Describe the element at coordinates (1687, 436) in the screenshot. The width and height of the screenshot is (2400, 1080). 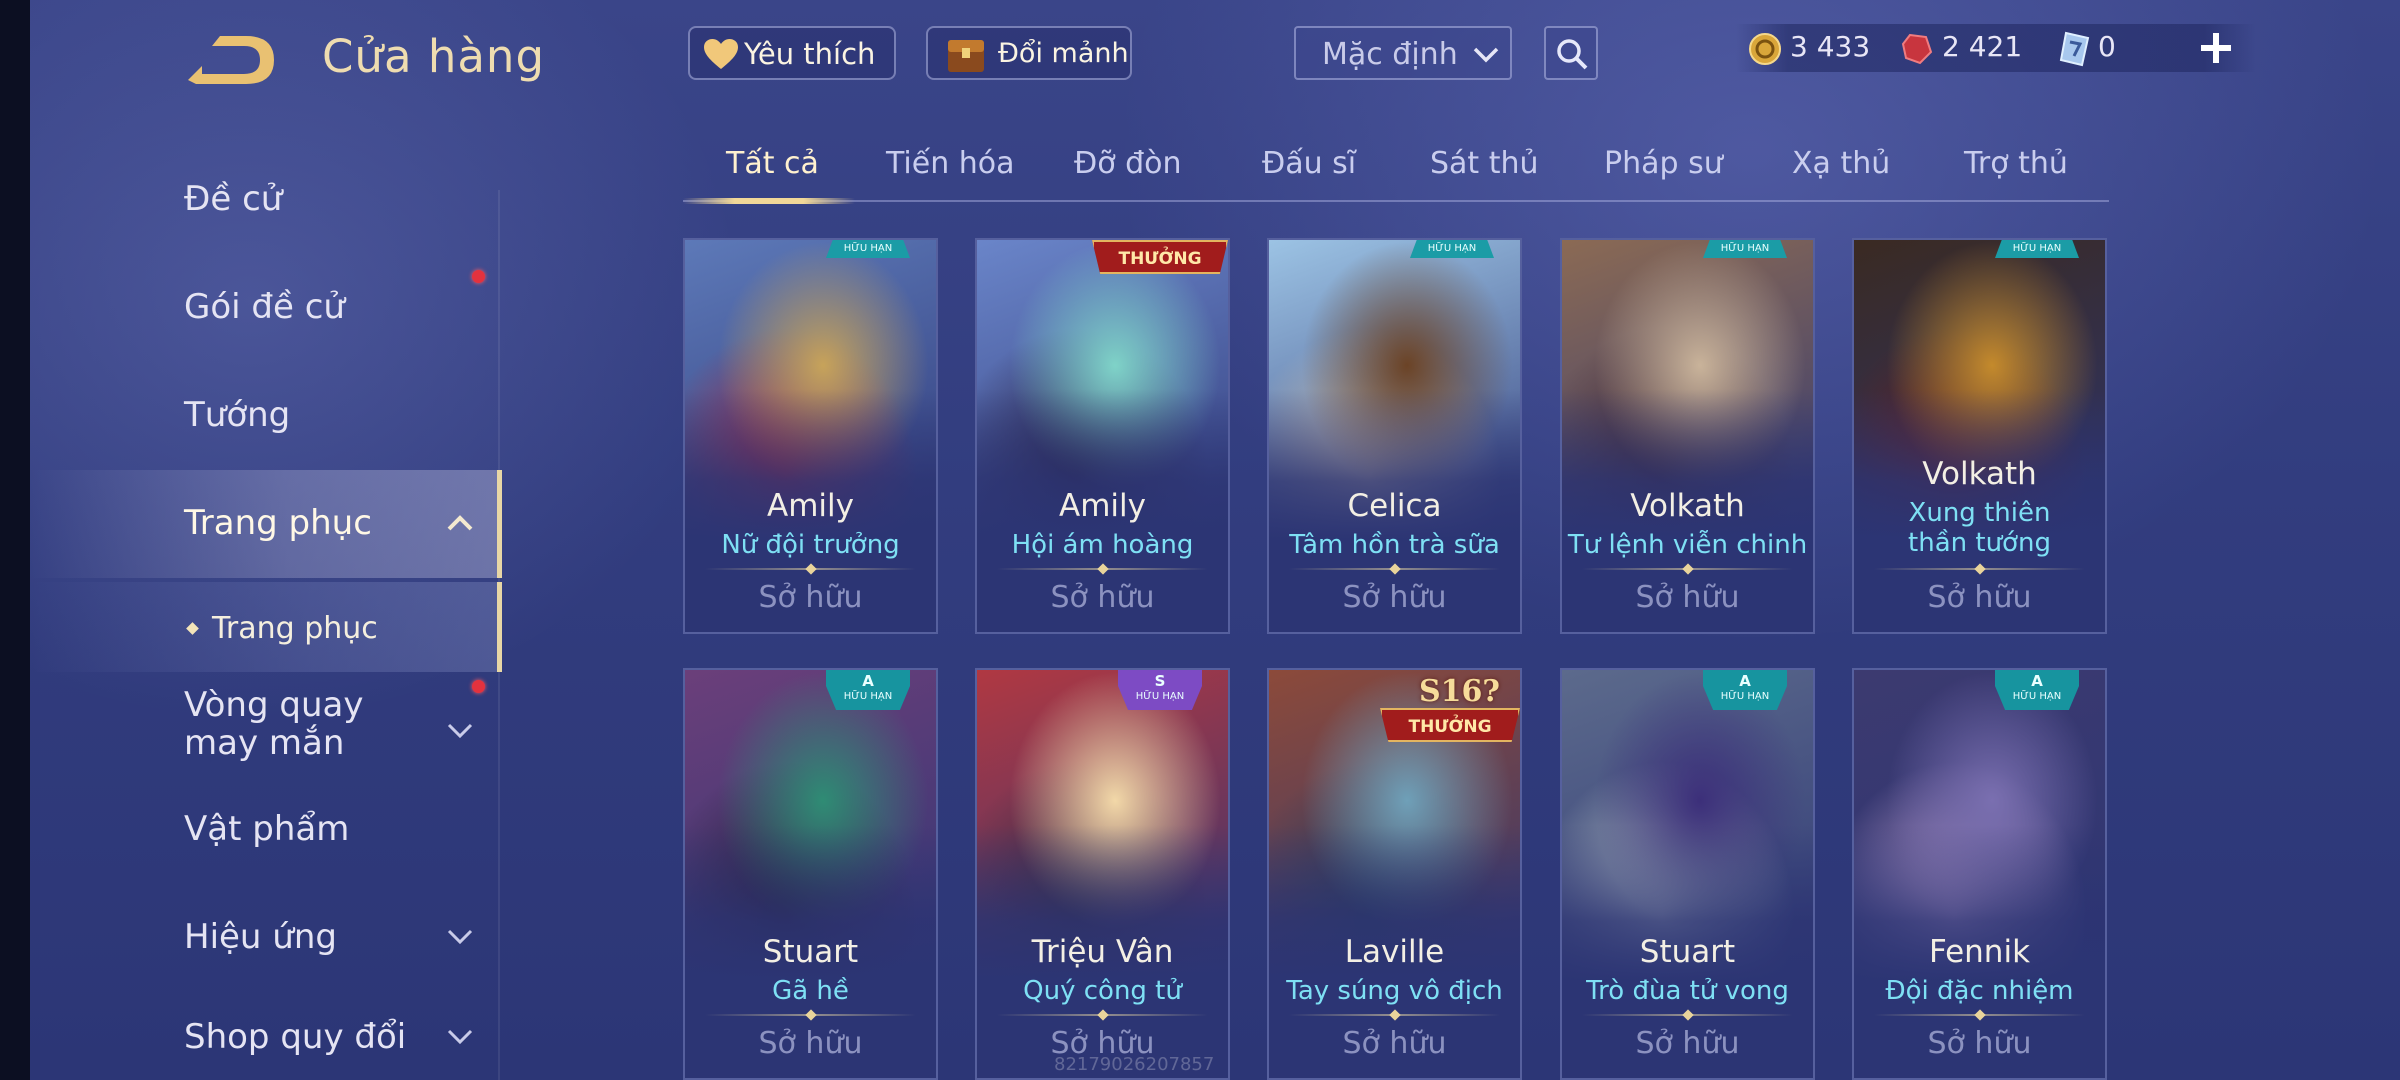
I see `skin-card: HỮU HẠN Volkath Tư lệnh viễn chinh Sở hữu` at that location.